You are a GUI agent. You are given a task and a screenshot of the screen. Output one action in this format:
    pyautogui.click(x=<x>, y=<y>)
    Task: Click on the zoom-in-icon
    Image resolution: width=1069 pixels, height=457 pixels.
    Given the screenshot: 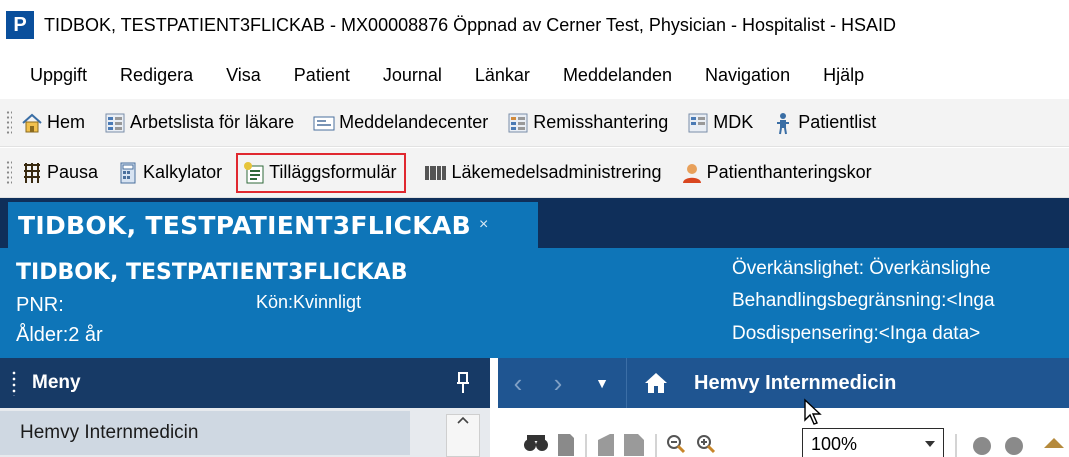 What is the action you would take?
    pyautogui.click(x=706, y=444)
    